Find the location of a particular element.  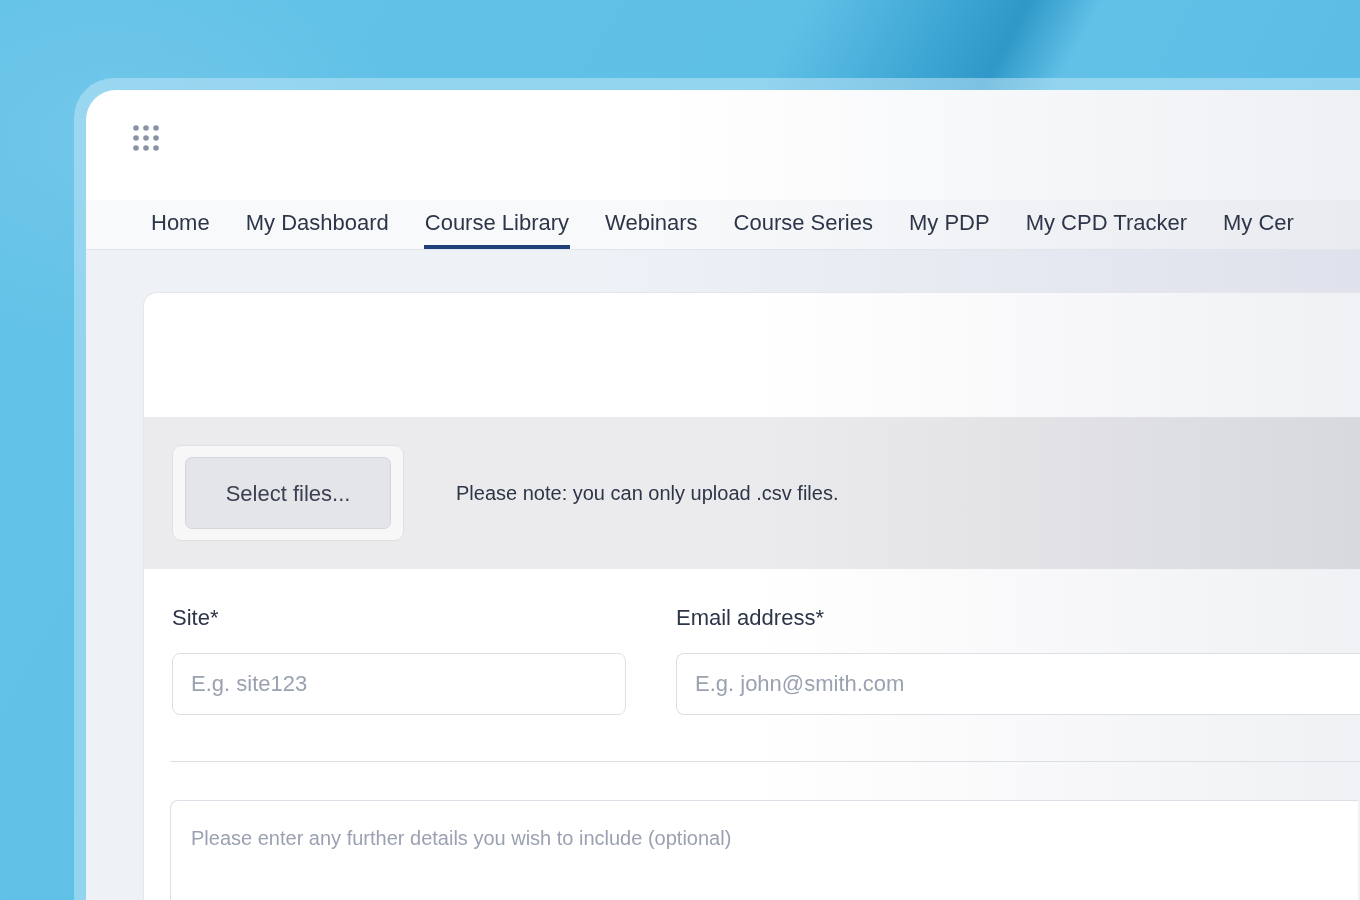

nav-tab: My Cer is located at coordinates (1258, 224).